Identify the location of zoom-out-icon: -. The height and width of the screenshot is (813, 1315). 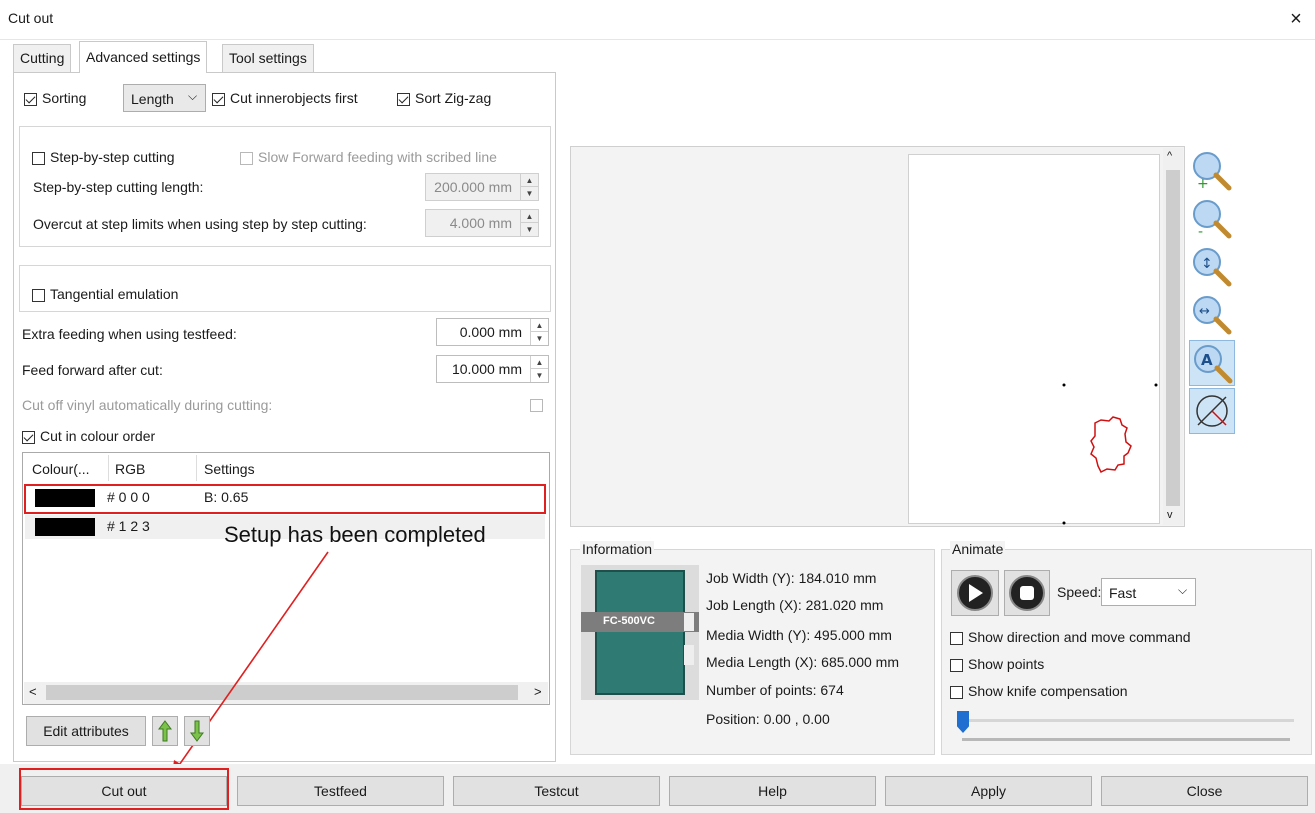
(1212, 219).